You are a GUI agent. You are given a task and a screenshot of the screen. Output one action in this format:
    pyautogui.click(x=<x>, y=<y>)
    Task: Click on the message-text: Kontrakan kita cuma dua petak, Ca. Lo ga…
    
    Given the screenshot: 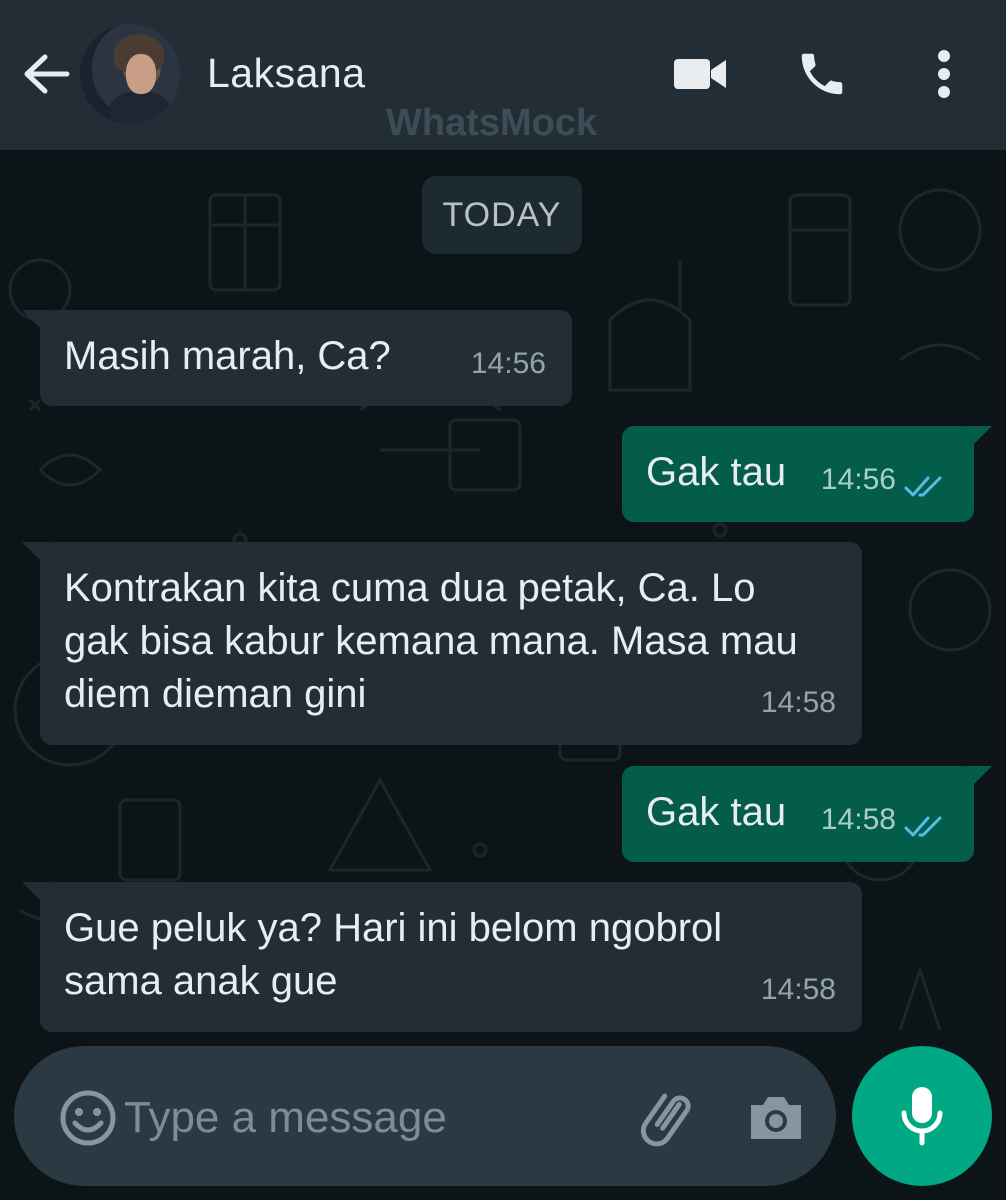 What is the action you would take?
    pyautogui.click(x=431, y=641)
    